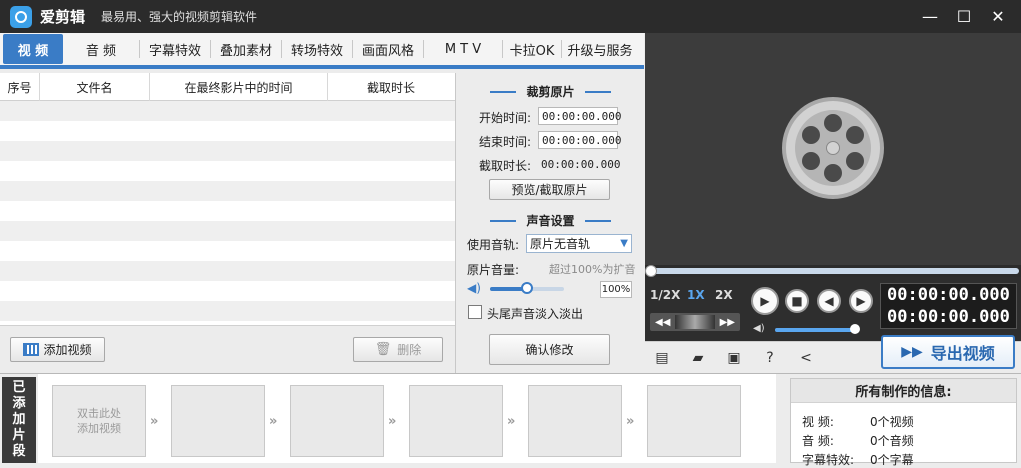 The image size is (1021, 468). I want to click on tab-audio: 音 频, so click(101, 49).